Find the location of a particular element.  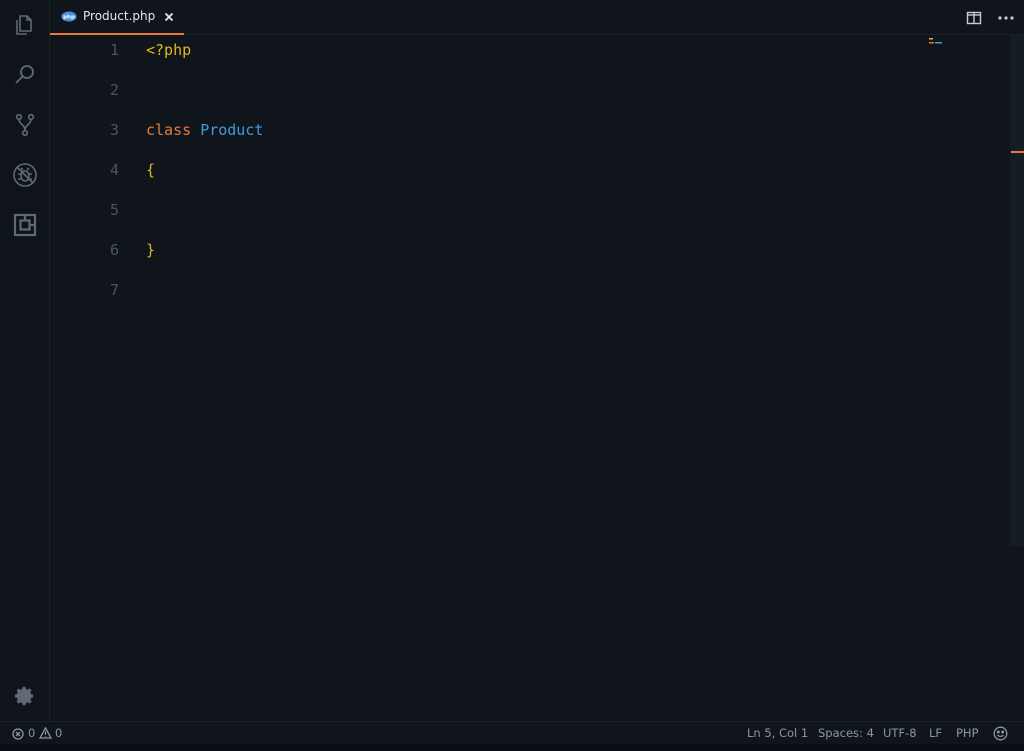

more-actions-icon is located at coordinates (1006, 18).